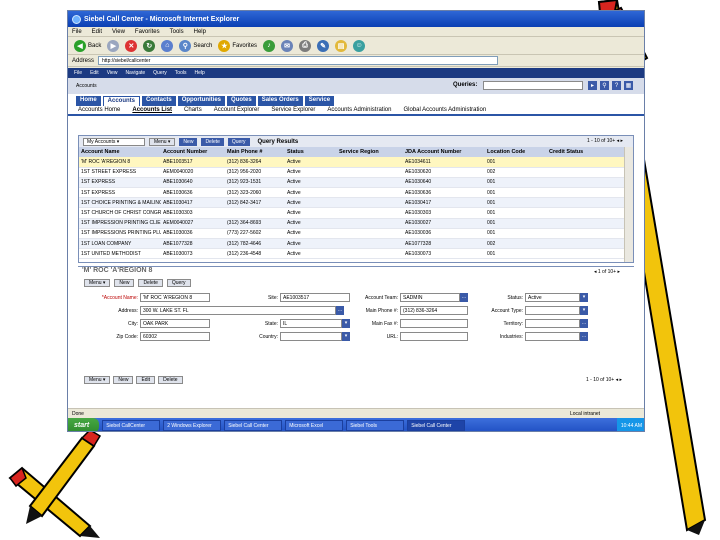  What do you see at coordinates (162, 141) in the screenshot?
I see `list-menu-button: Menu ▾` at bounding box center [162, 141].